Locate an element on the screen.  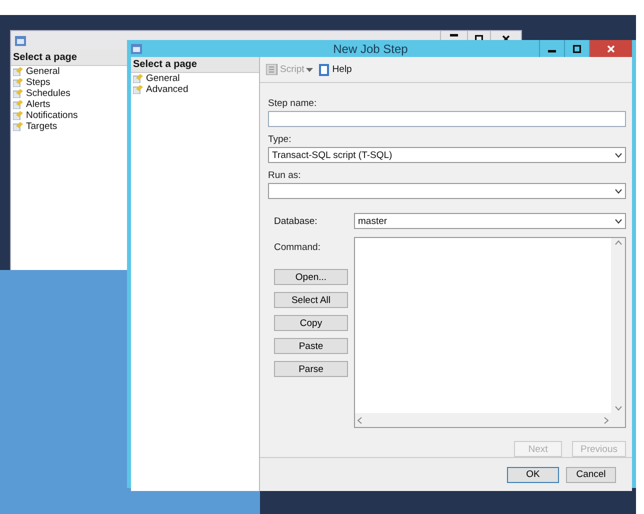
help-button: Help is located at coordinates (335, 70).